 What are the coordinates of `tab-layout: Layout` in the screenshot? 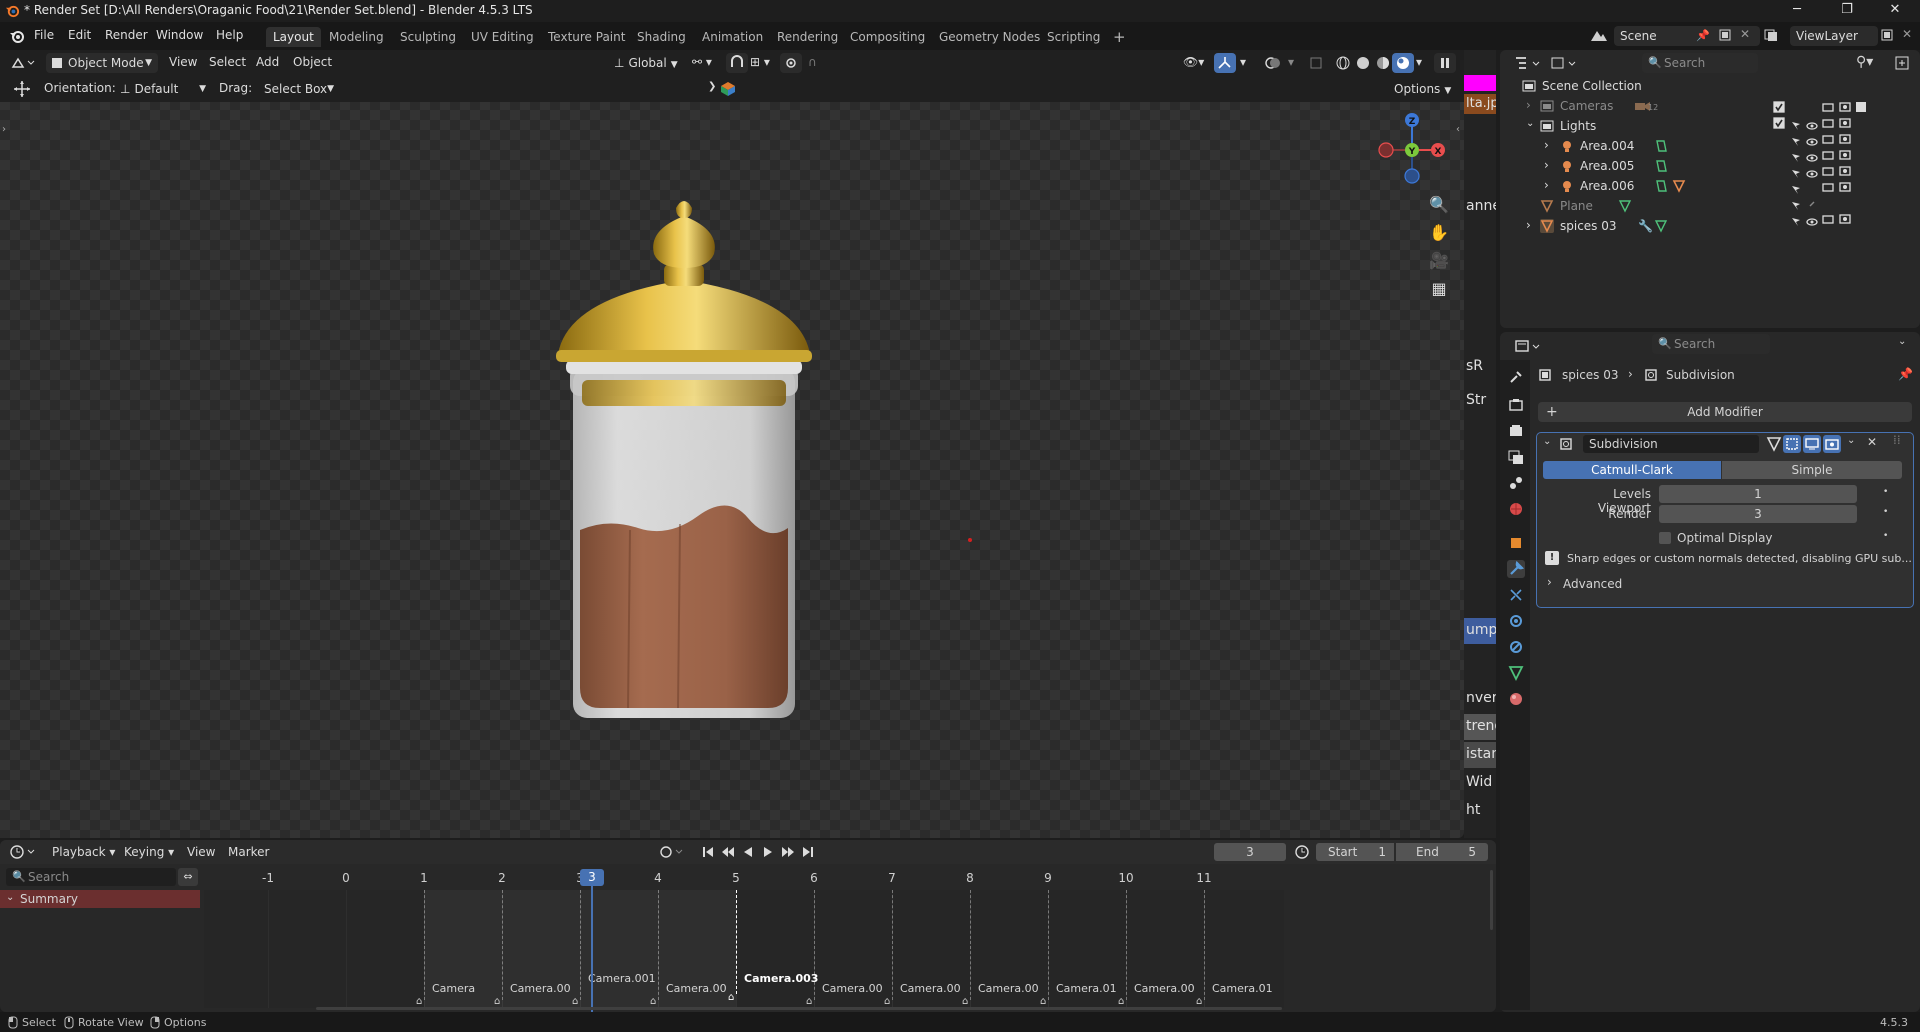 It's located at (293, 37).